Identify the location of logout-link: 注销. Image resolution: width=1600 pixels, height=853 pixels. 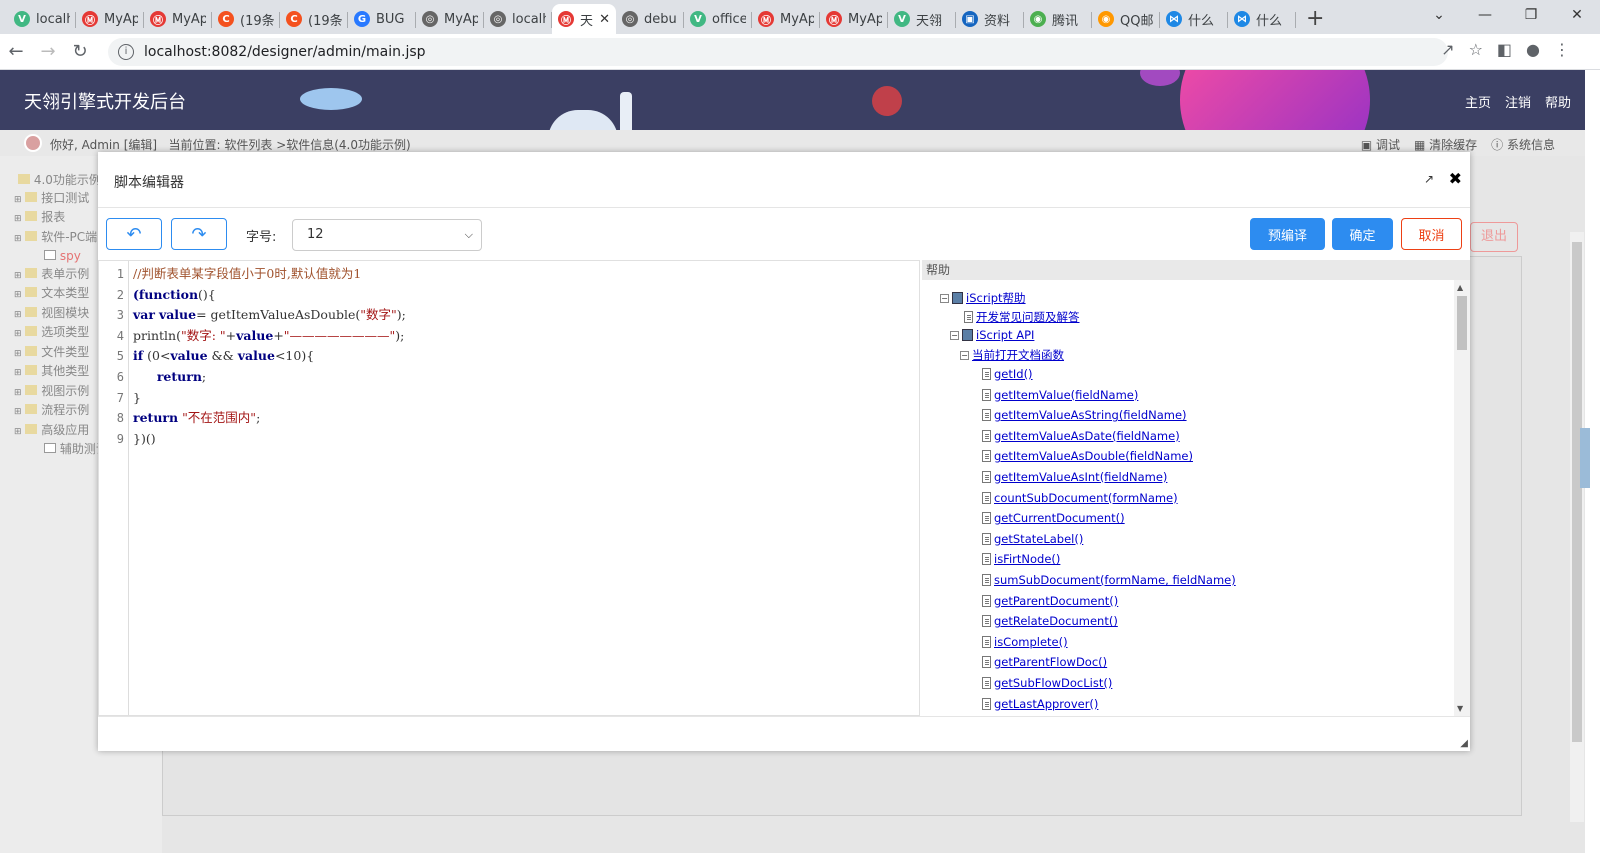
(1518, 101).